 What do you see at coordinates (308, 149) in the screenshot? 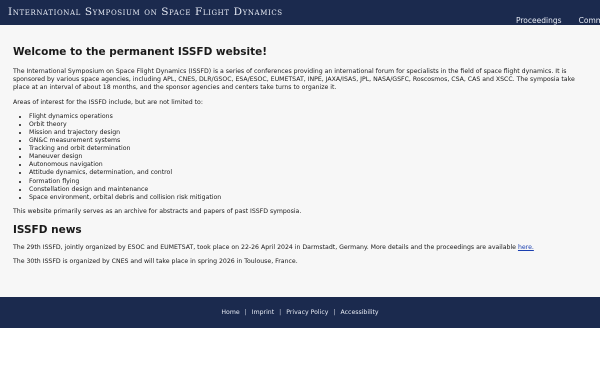
I see `list-item: Tracking and orbit determination` at bounding box center [308, 149].